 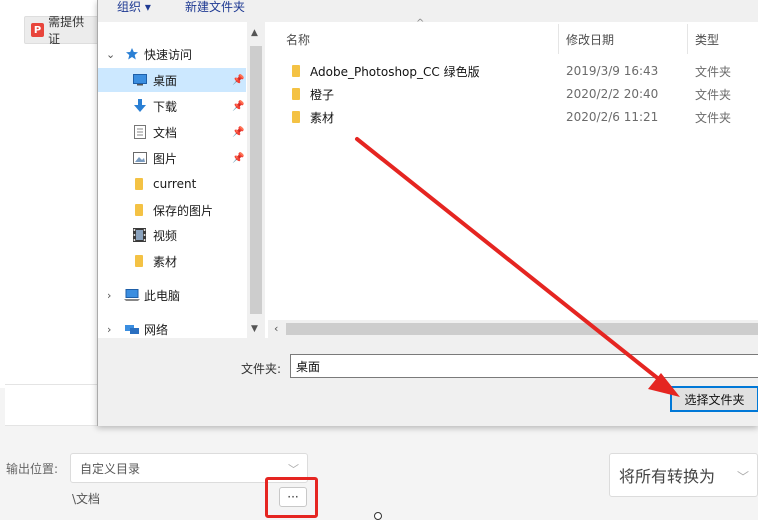 I want to click on column-header-name: 名称, so click(x=298, y=39).